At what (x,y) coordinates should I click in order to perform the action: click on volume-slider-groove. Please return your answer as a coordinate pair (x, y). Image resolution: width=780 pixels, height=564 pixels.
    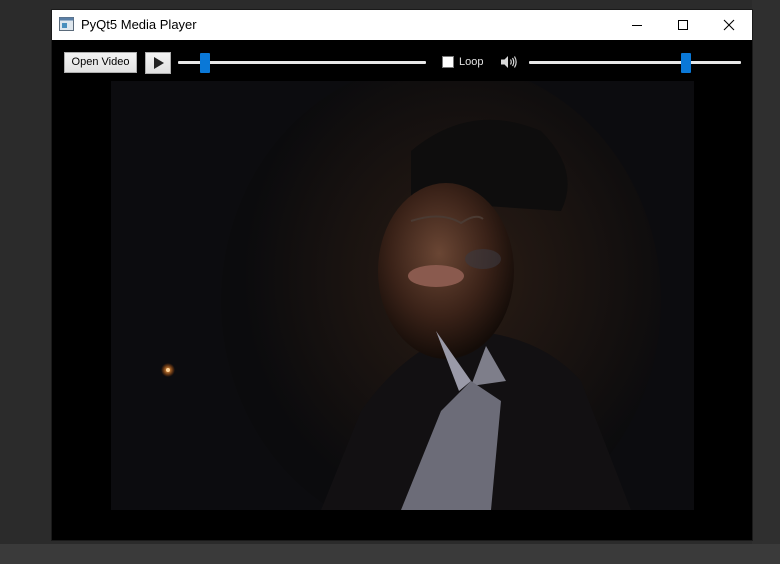
    Looking at the image, I should click on (635, 62).